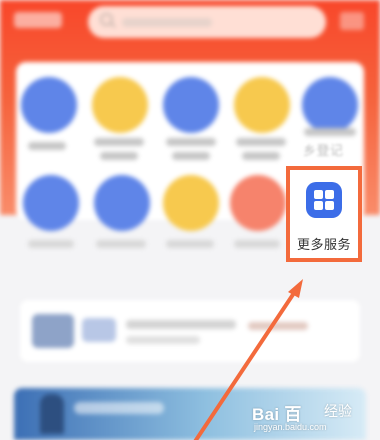 This screenshot has width=380, height=440. I want to click on watermark-url: jingyan.baidu.com, so click(290, 427).